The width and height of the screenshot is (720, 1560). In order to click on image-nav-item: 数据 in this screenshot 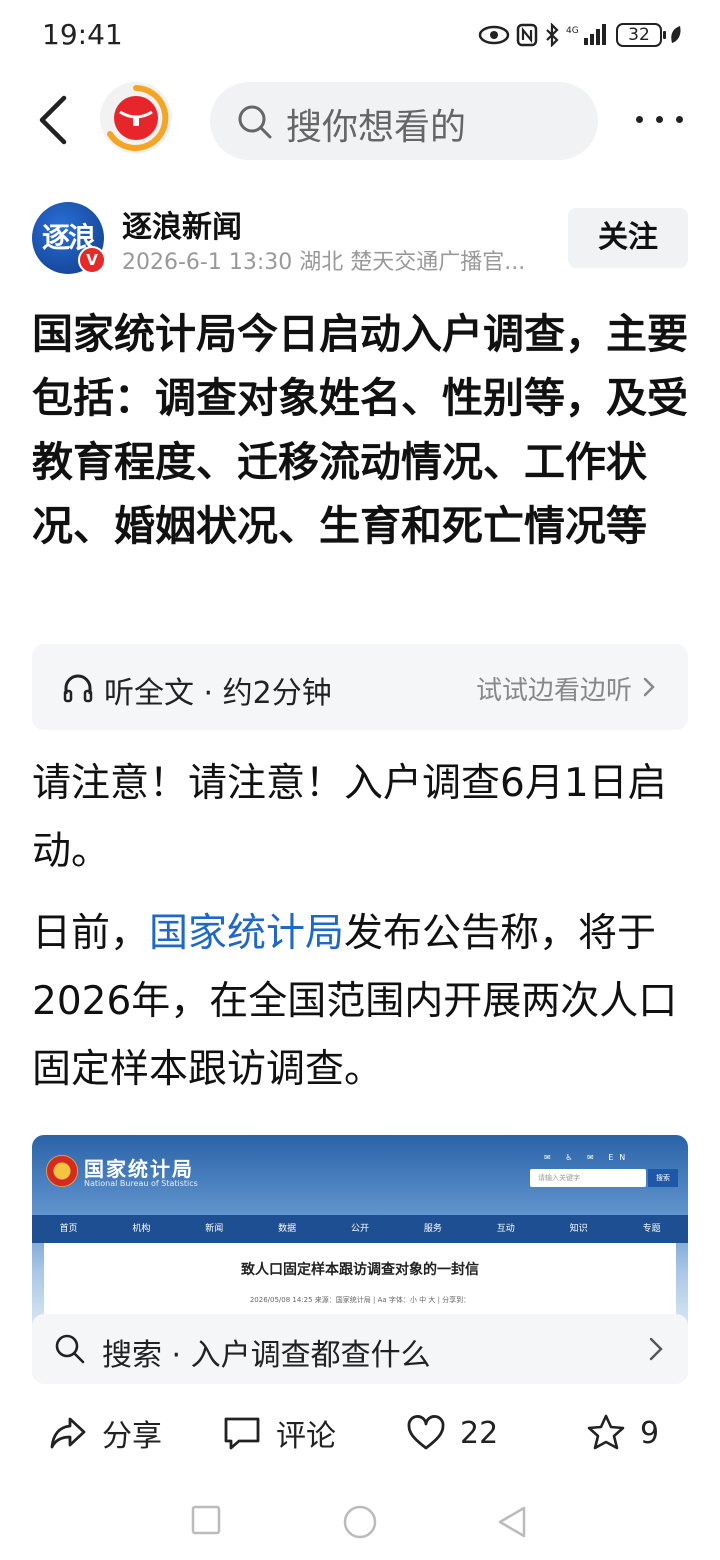, I will do `click(287, 1229)`.